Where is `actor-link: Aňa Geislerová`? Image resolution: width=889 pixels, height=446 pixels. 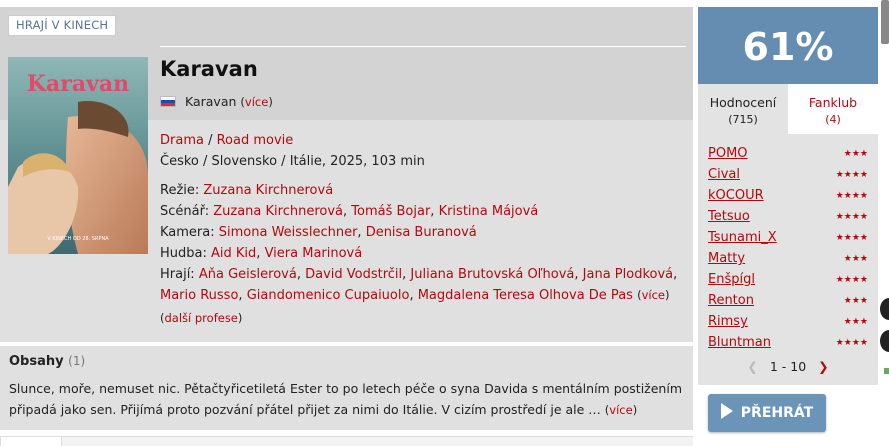
actor-link: Aňa Geislerová is located at coordinates (248, 274).